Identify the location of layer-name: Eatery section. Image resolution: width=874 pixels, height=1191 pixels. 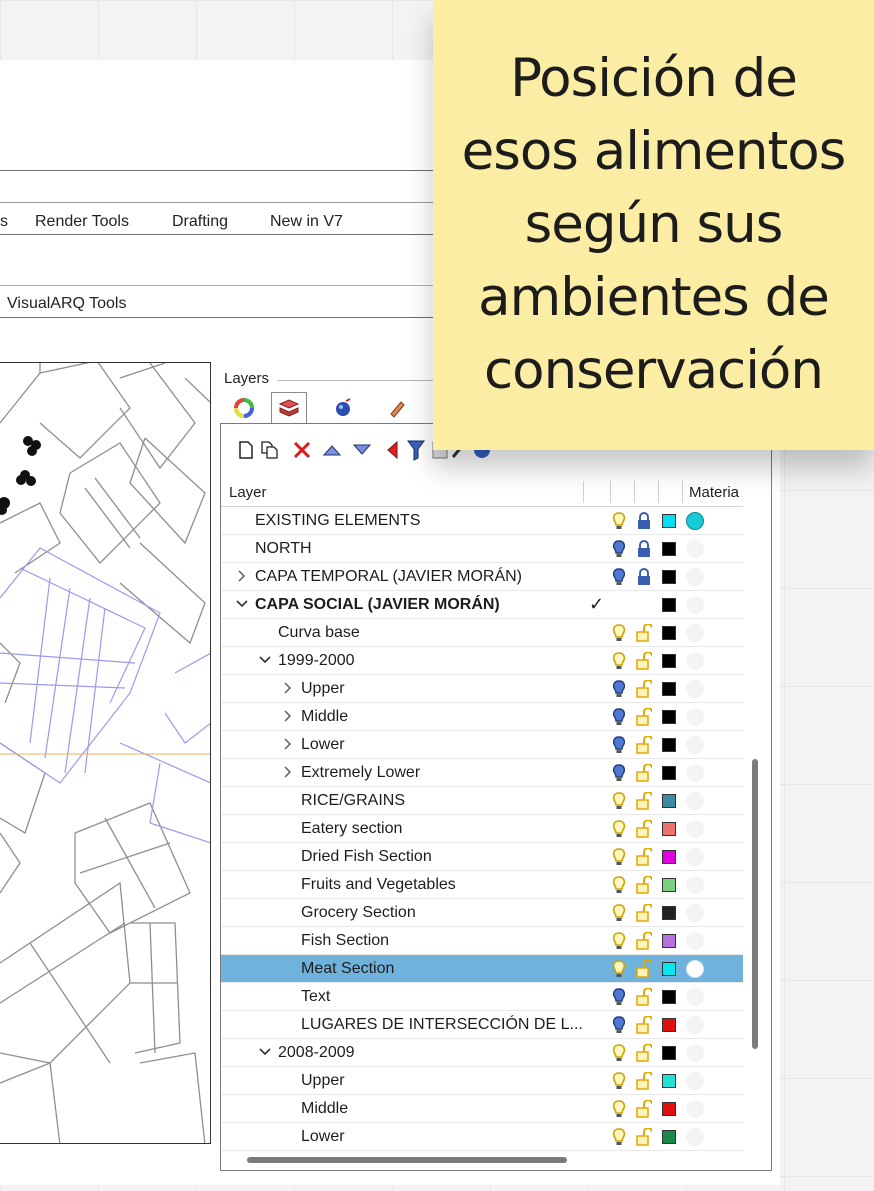
(351, 829).